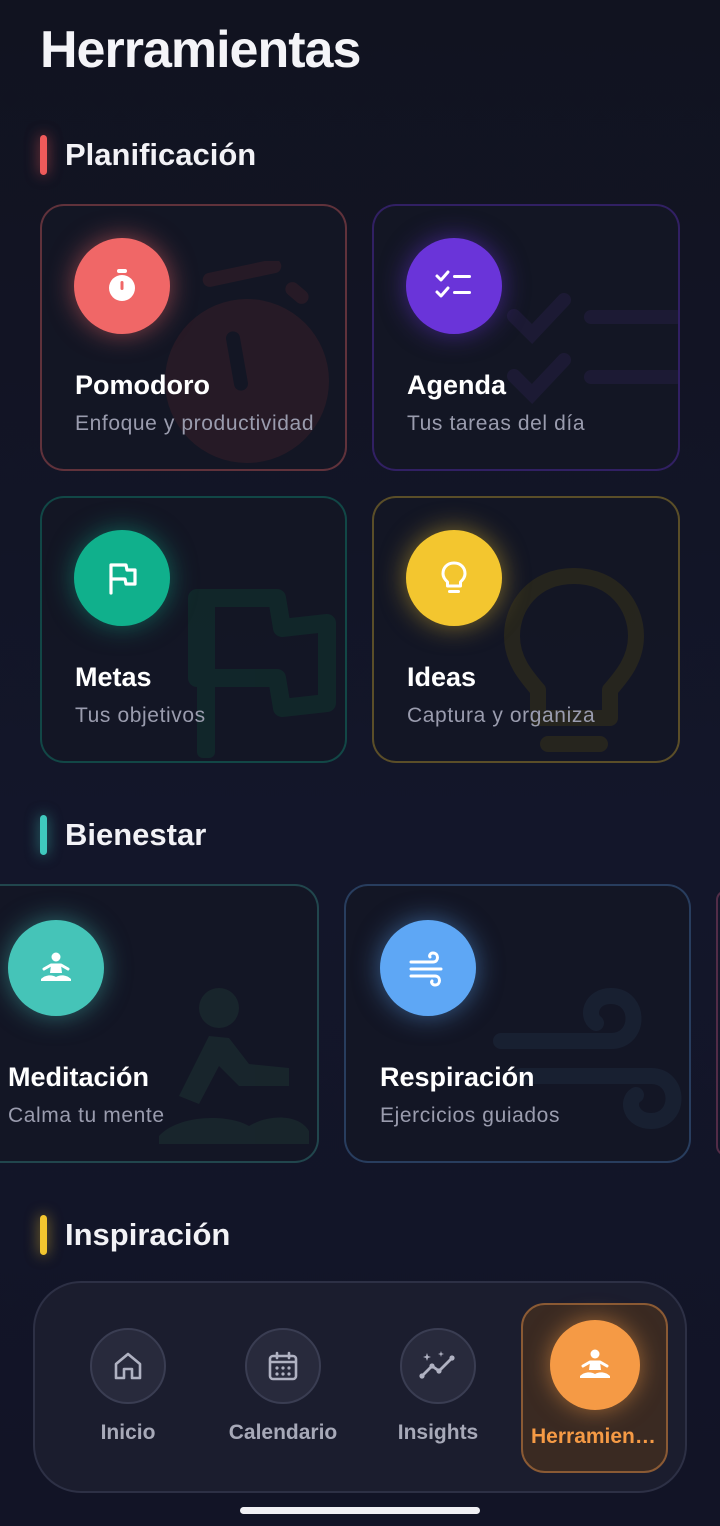 The width and height of the screenshot is (720, 1526). What do you see at coordinates (517, 1023) in the screenshot?
I see `respiracion-card: Respiración Ejercicios guiados` at bounding box center [517, 1023].